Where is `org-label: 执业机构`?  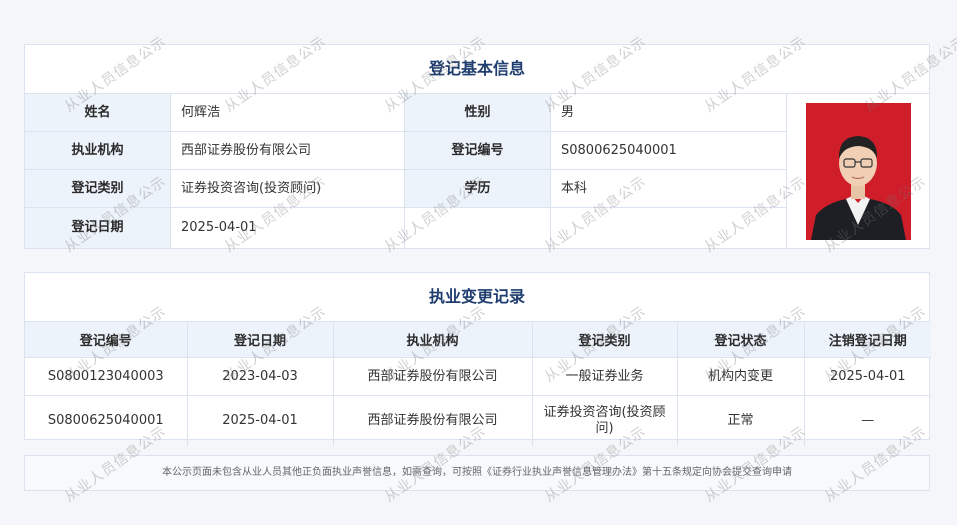 org-label: 执业机构 is located at coordinates (98, 151).